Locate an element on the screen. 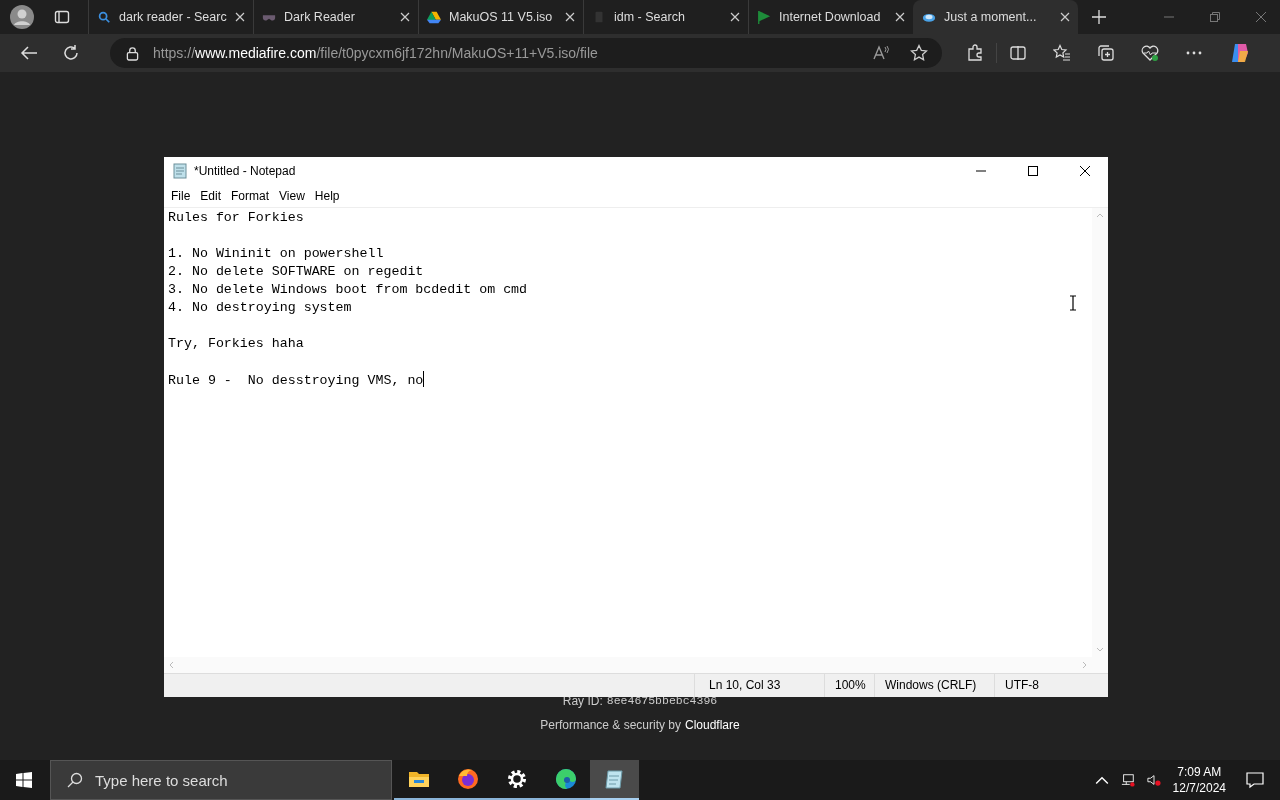 This screenshot has width=1280, height=800. copilot-icon is located at coordinates (1240, 53).